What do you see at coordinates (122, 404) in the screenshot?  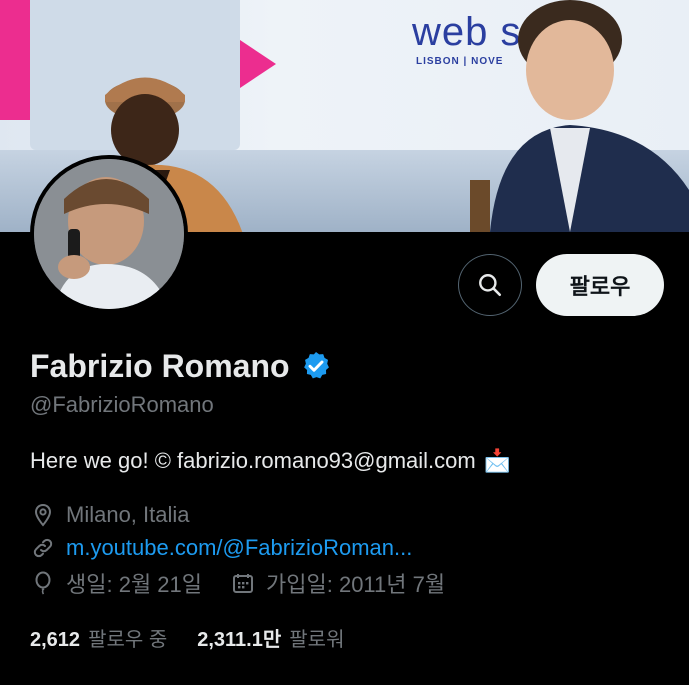 I see `profile-handle: @FabrizioRomano` at bounding box center [122, 404].